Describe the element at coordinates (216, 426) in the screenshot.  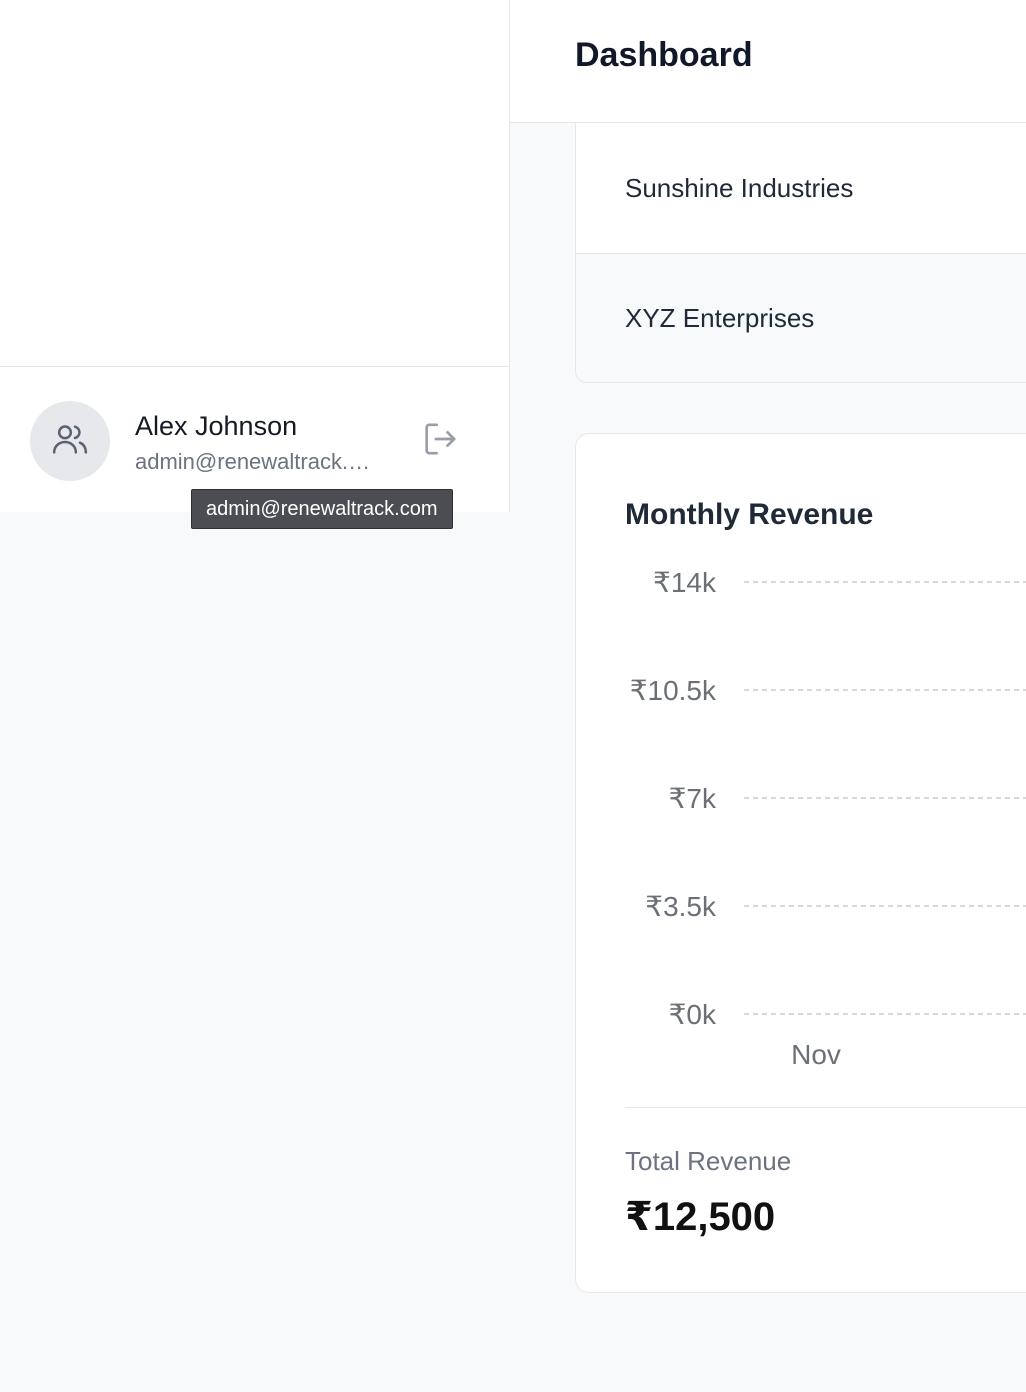
I see `user-name: Alex Johnson` at that location.